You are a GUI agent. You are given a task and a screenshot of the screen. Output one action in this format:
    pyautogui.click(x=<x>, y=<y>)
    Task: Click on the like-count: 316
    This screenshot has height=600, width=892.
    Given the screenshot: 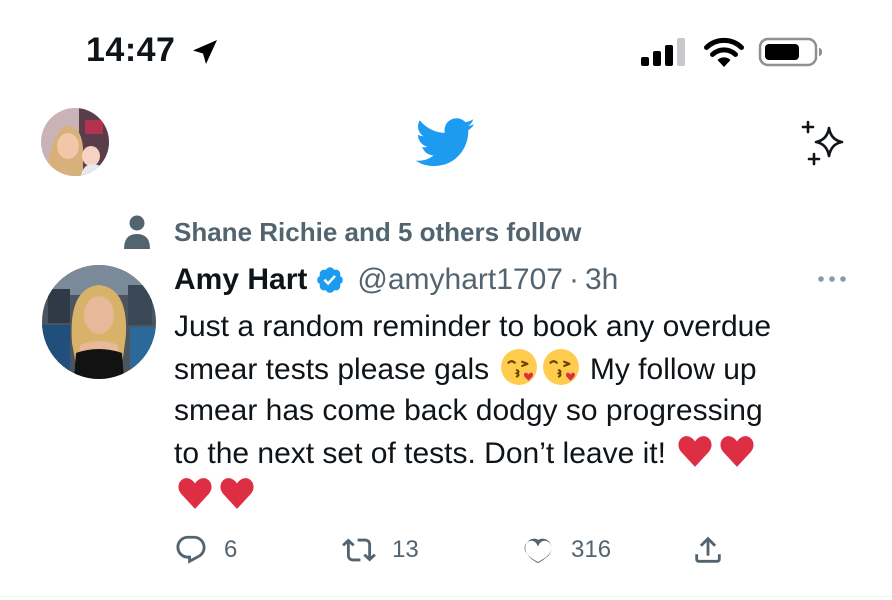 What is the action you would take?
    pyautogui.click(x=591, y=549)
    